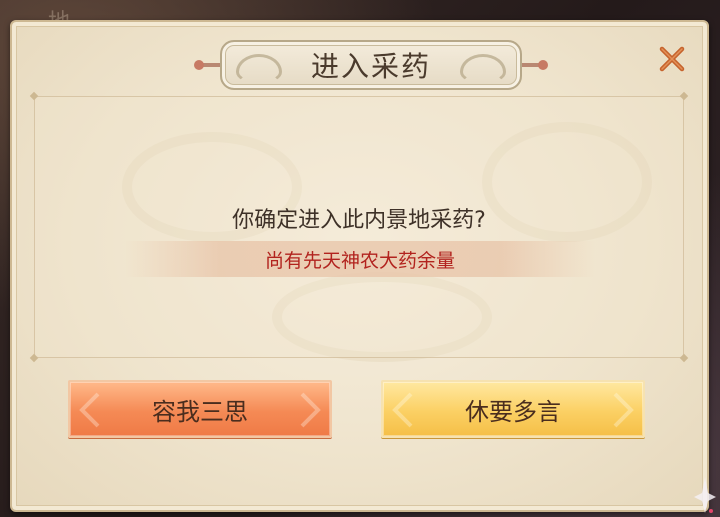 This screenshot has width=720, height=517. I want to click on dialog-title: 进入采药, so click(370, 66).